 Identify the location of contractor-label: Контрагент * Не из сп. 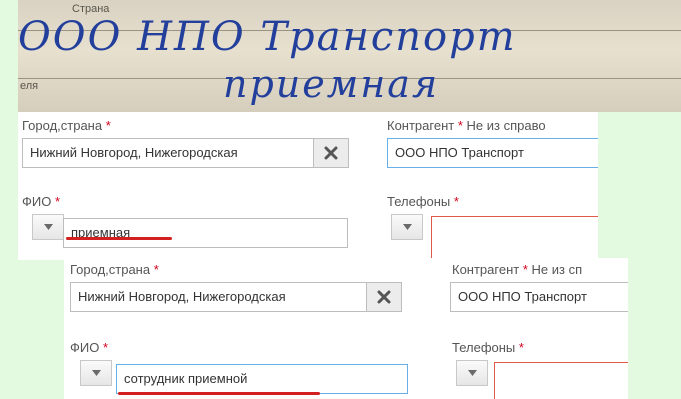
(517, 269).